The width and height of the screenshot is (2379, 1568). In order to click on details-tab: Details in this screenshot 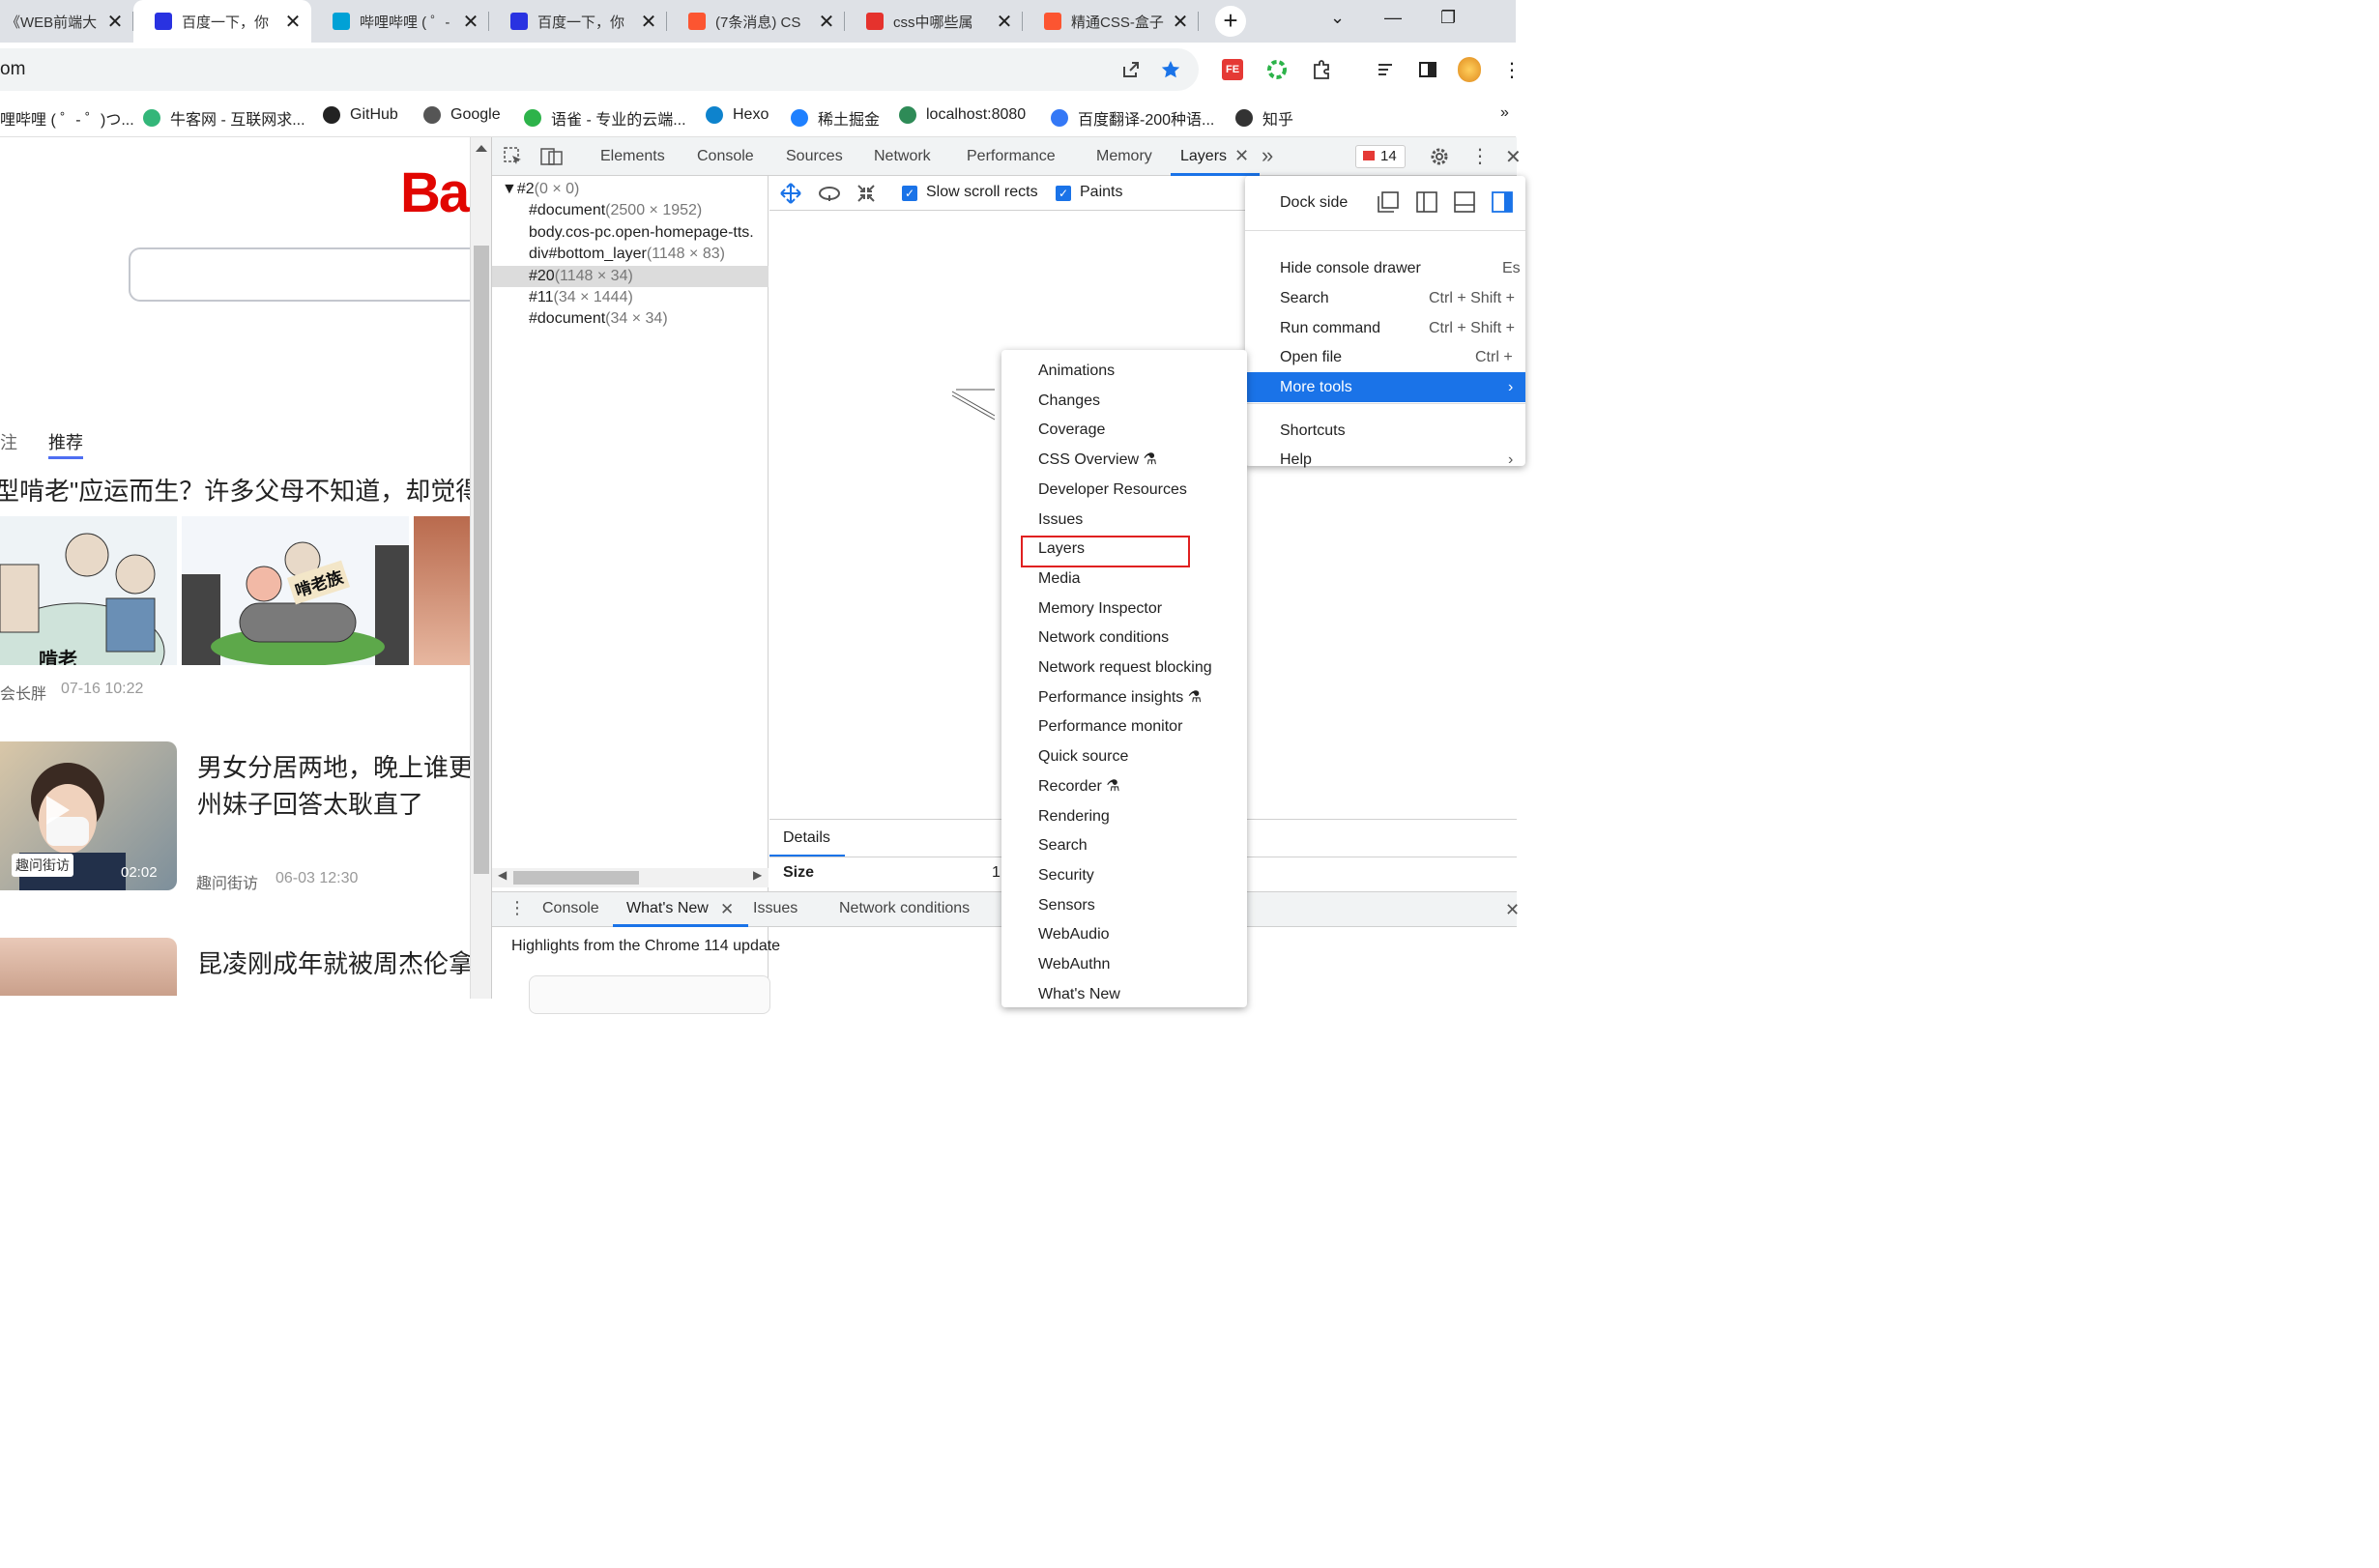, I will do `click(807, 838)`.